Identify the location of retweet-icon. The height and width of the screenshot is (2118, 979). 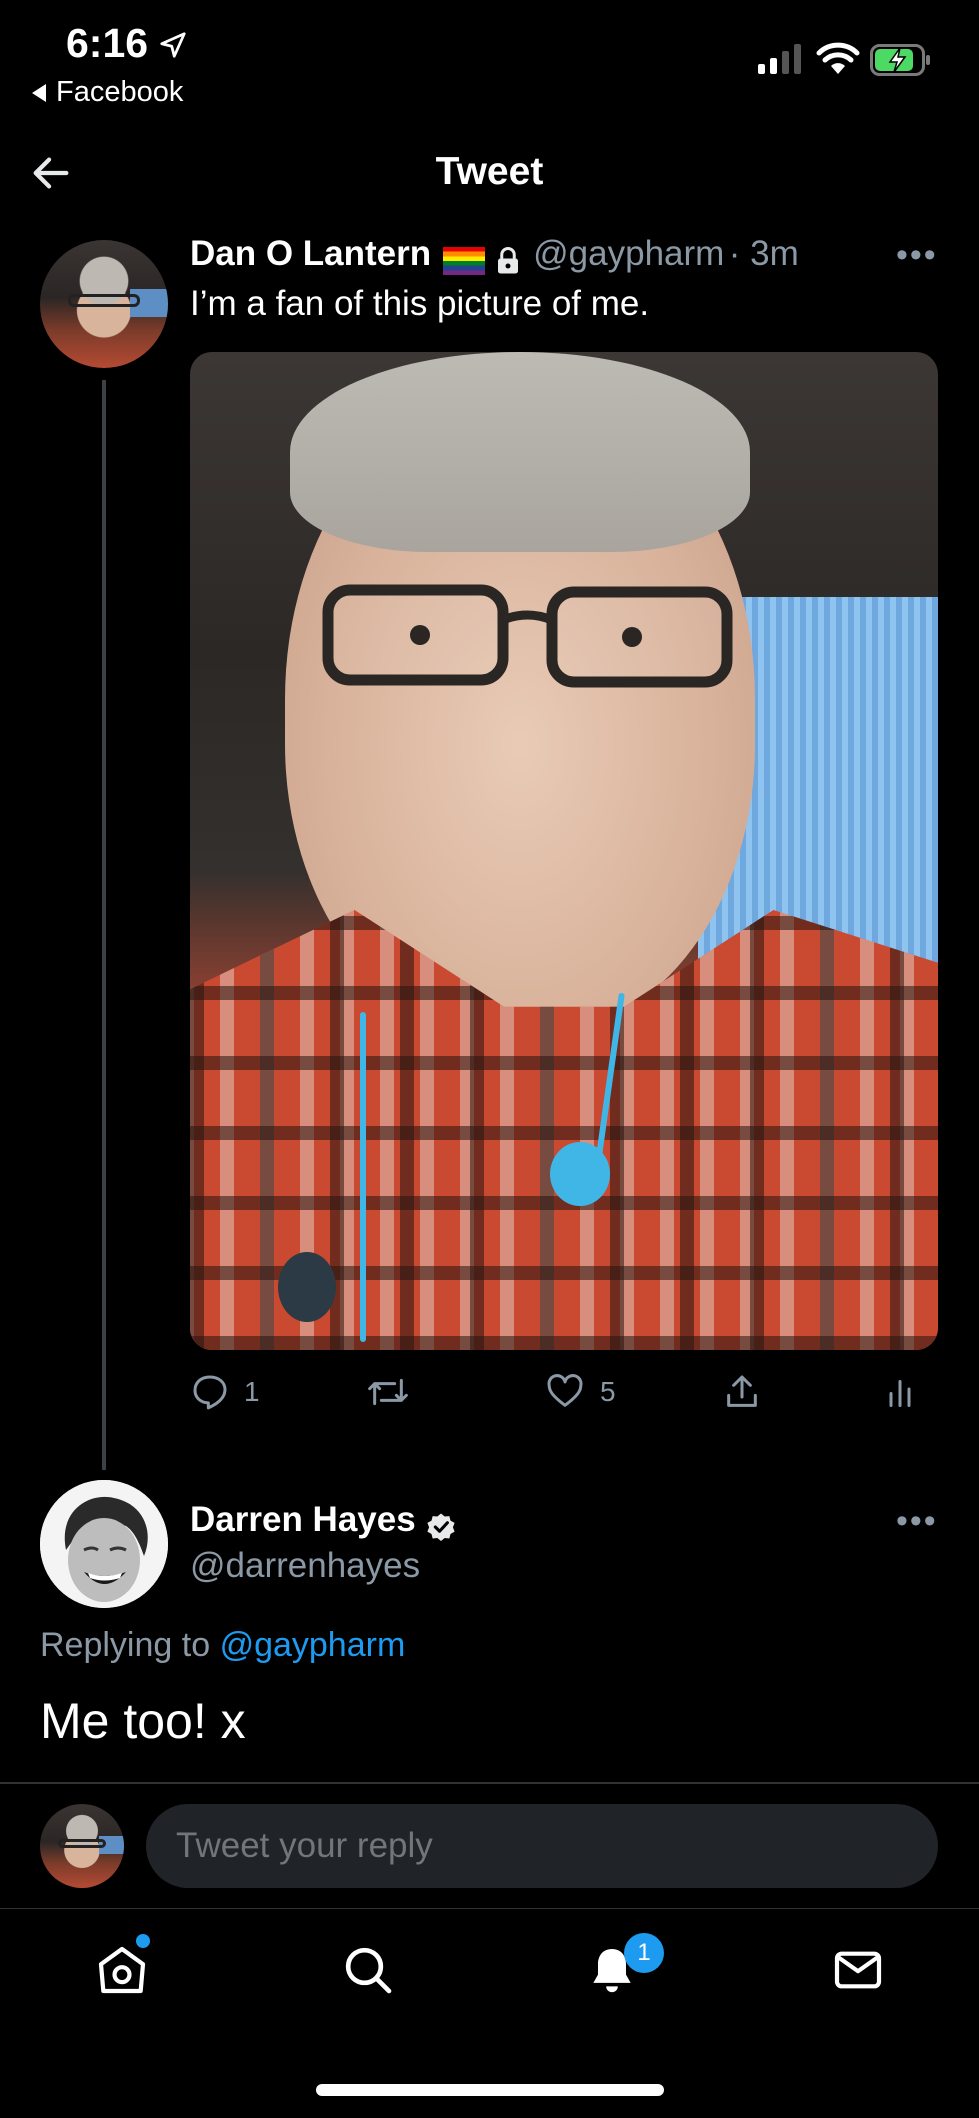
(388, 1392).